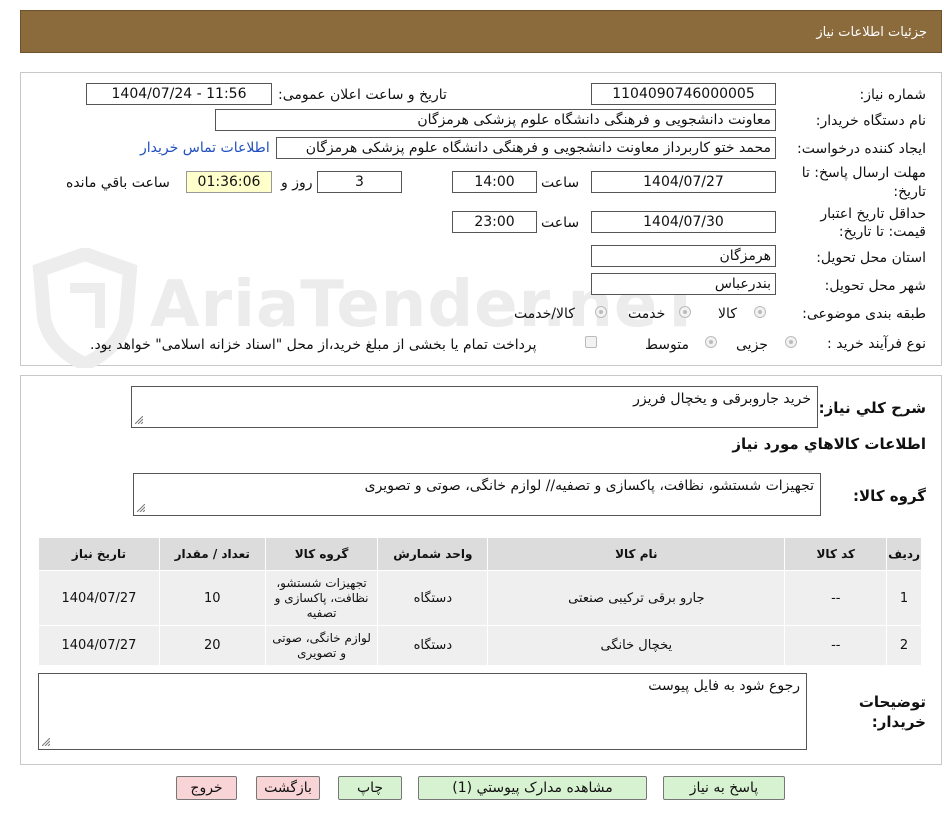 The image size is (944, 820). What do you see at coordinates (422, 711) in the screenshot?
I see `buyer-notes-textarea: رجوع شود به فایل پیوست` at bounding box center [422, 711].